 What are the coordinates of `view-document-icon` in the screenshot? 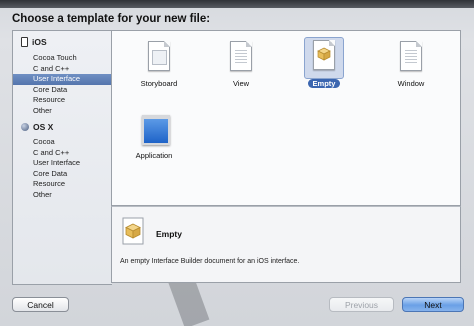 It's located at (241, 56).